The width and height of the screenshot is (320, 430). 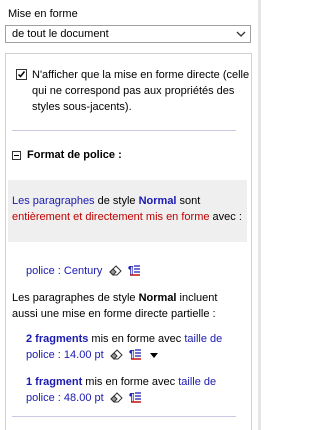 What do you see at coordinates (154, 356) in the screenshot?
I see `dropdown-arrow-icon` at bounding box center [154, 356].